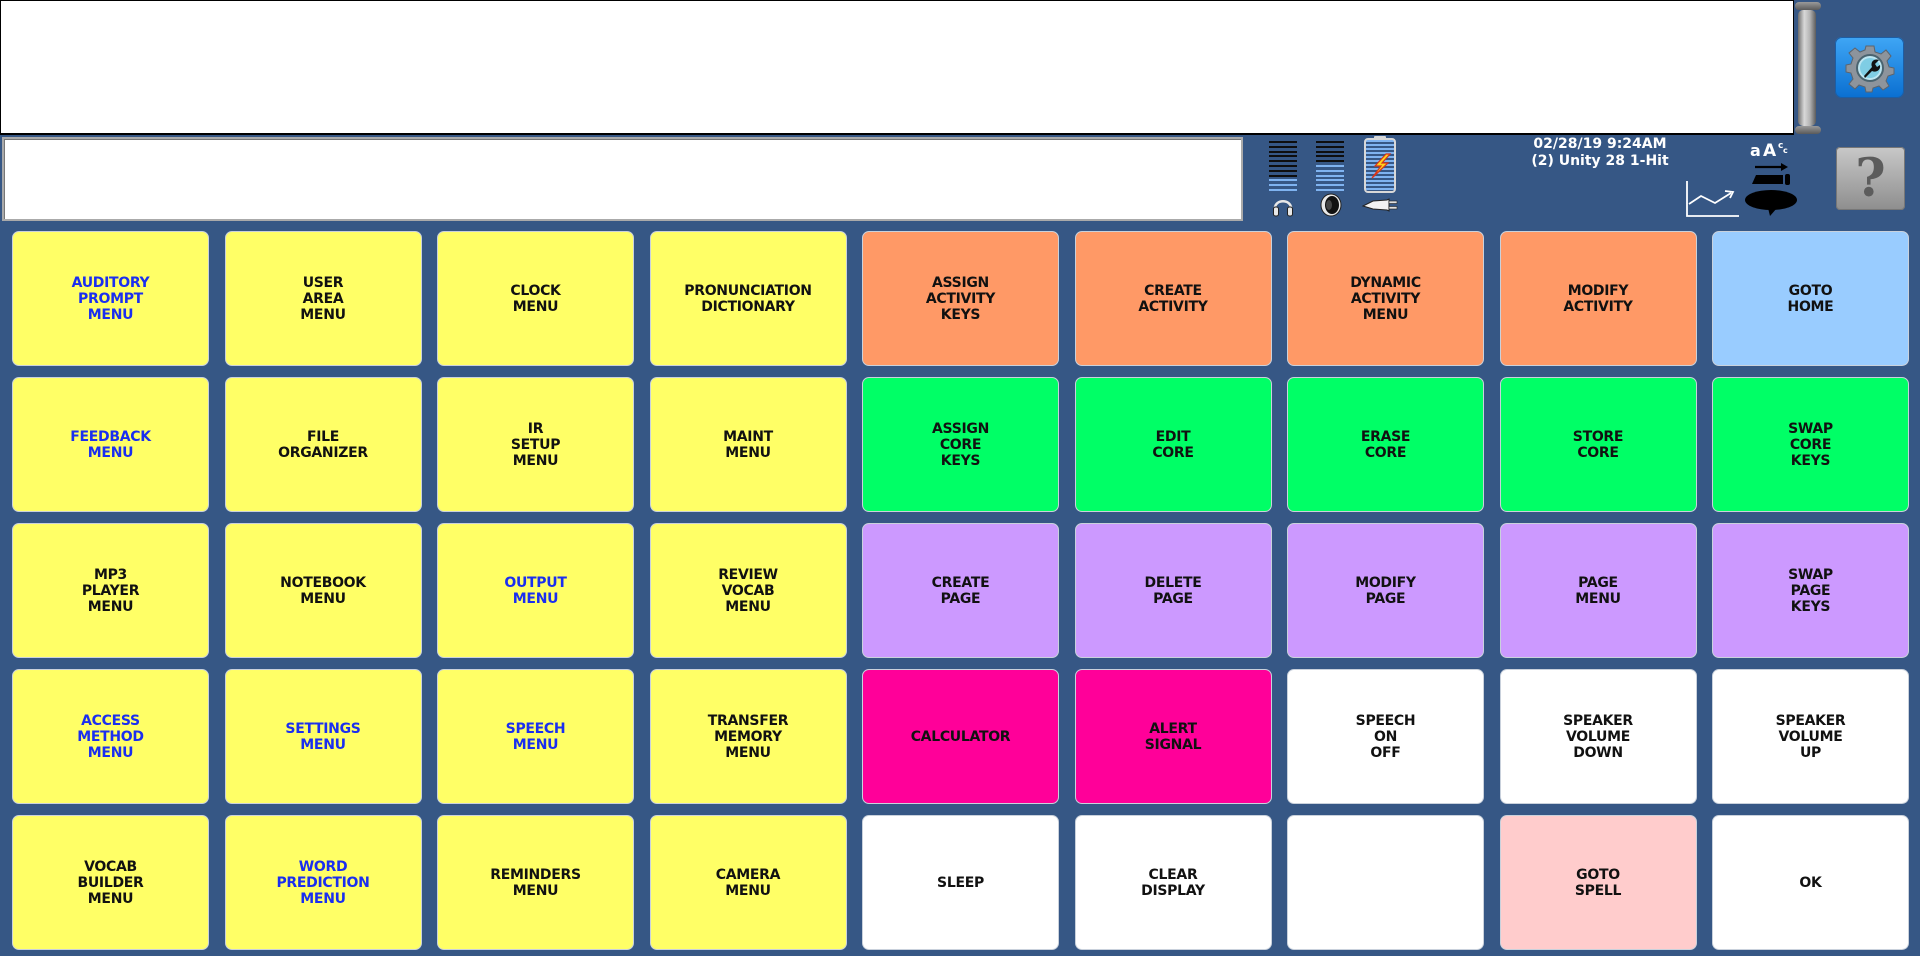  What do you see at coordinates (1381, 205) in the screenshot?
I see `power-plug-icon` at bounding box center [1381, 205].